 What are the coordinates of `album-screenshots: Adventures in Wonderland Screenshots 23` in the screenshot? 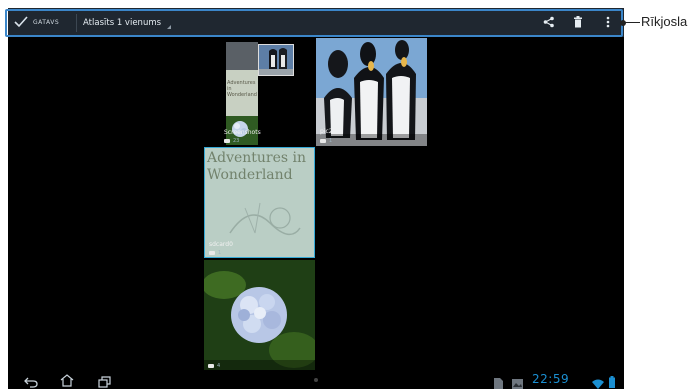 It's located at (262, 93).